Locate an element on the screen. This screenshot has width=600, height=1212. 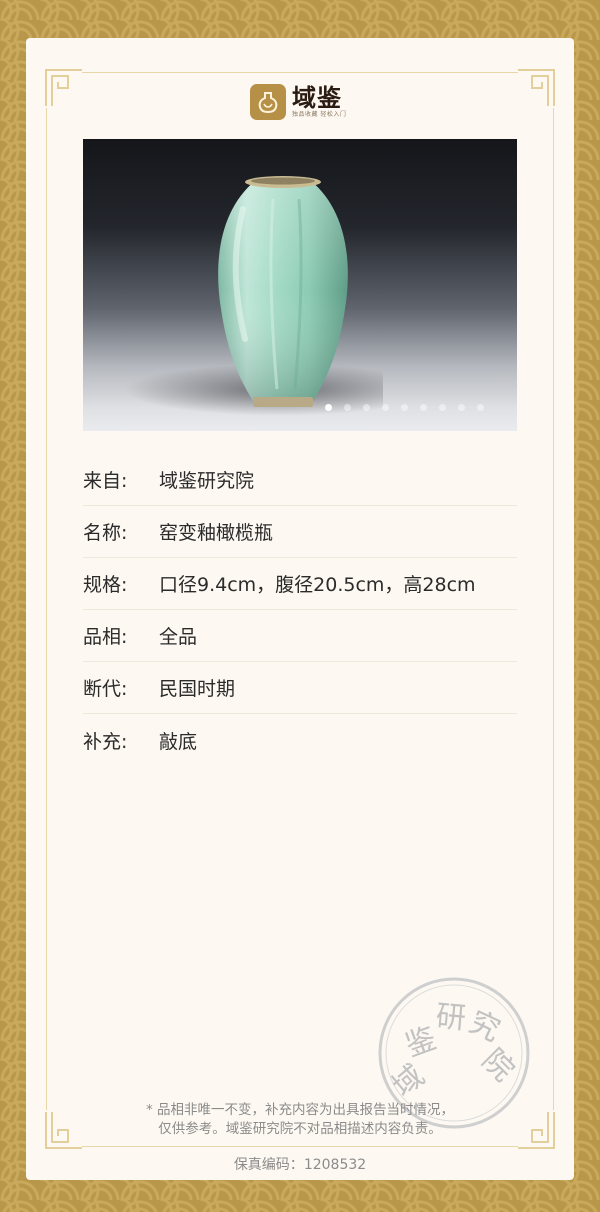
detail-label: 名称: is located at coordinates (105, 533).